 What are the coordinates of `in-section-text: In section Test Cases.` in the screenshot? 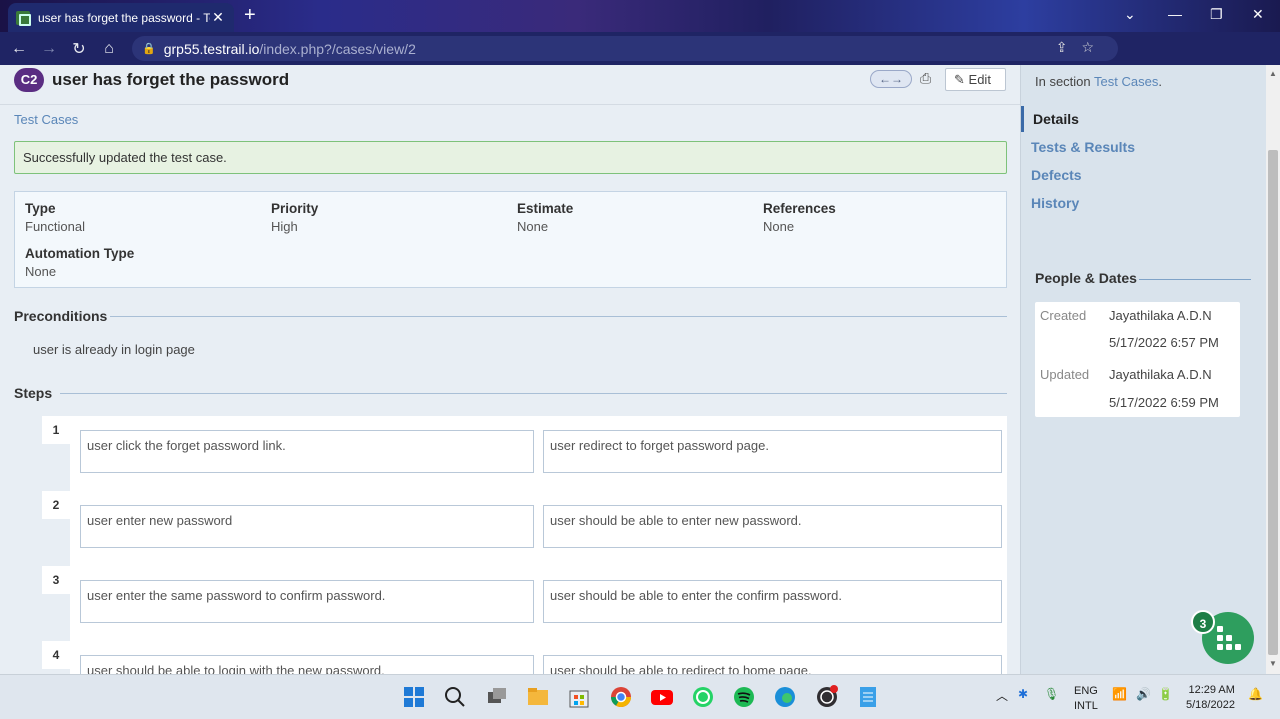 It's located at (1098, 81).